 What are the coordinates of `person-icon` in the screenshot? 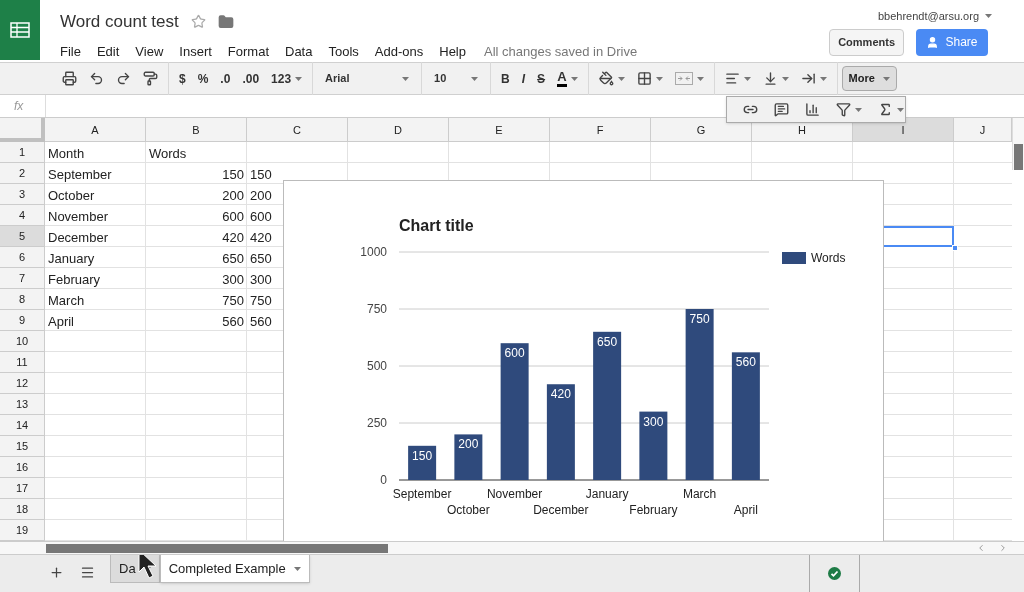 It's located at (933, 42).